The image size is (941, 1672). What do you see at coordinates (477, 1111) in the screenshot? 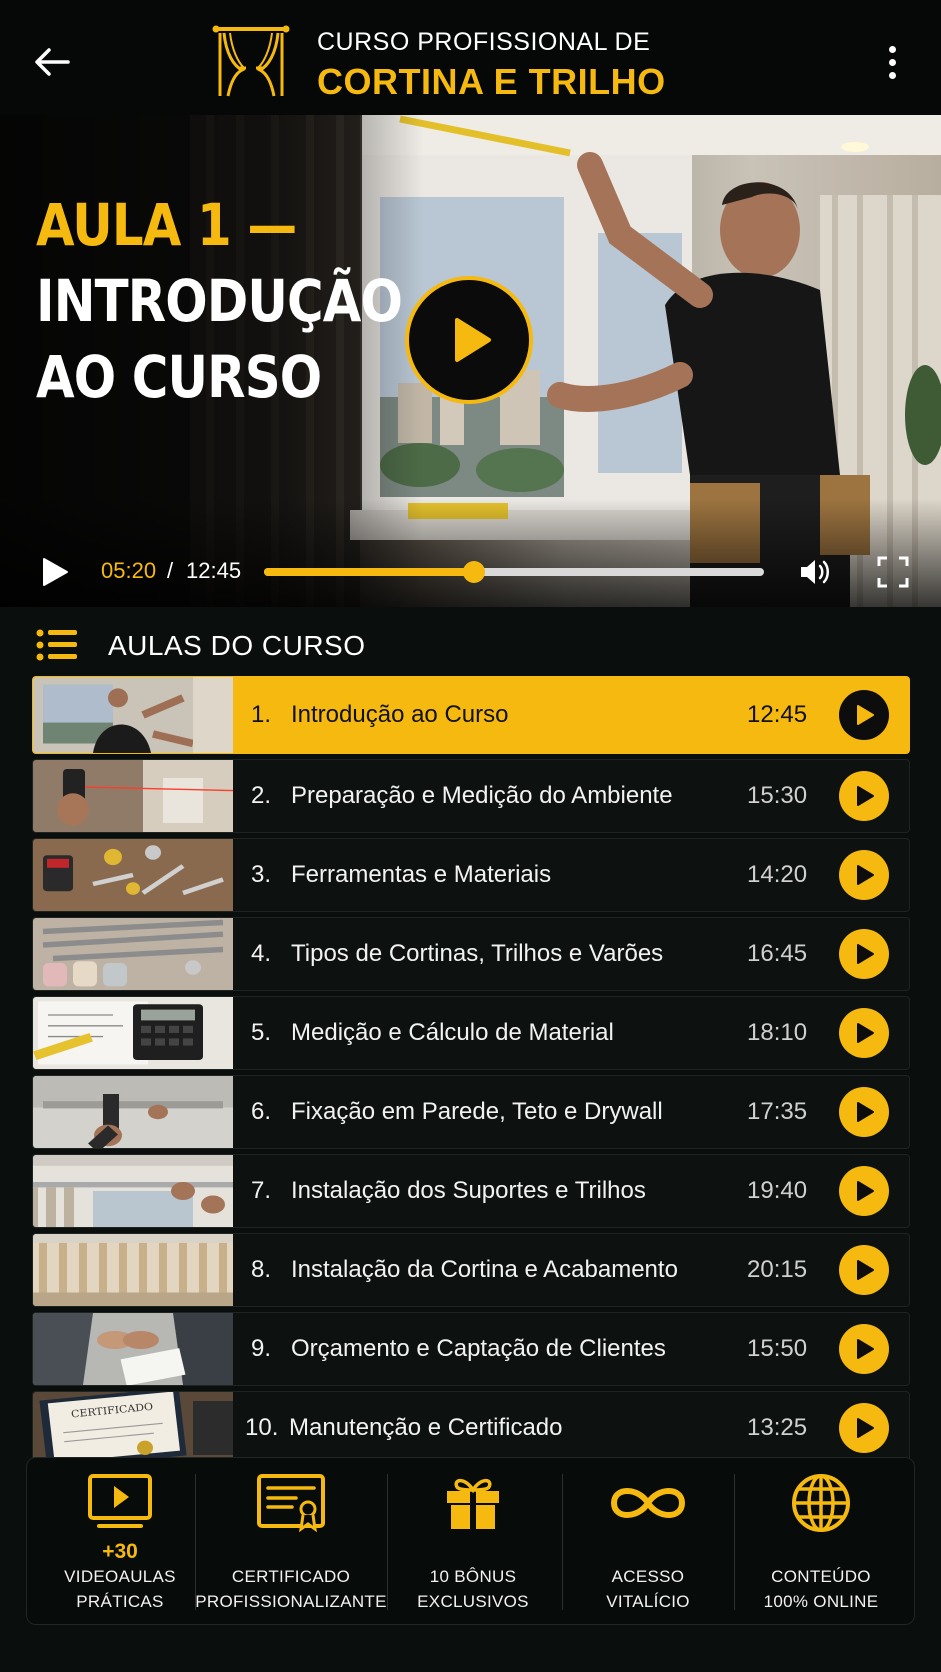
I see `lesson-title: Fixação em Parede, Teto e Drywall` at bounding box center [477, 1111].